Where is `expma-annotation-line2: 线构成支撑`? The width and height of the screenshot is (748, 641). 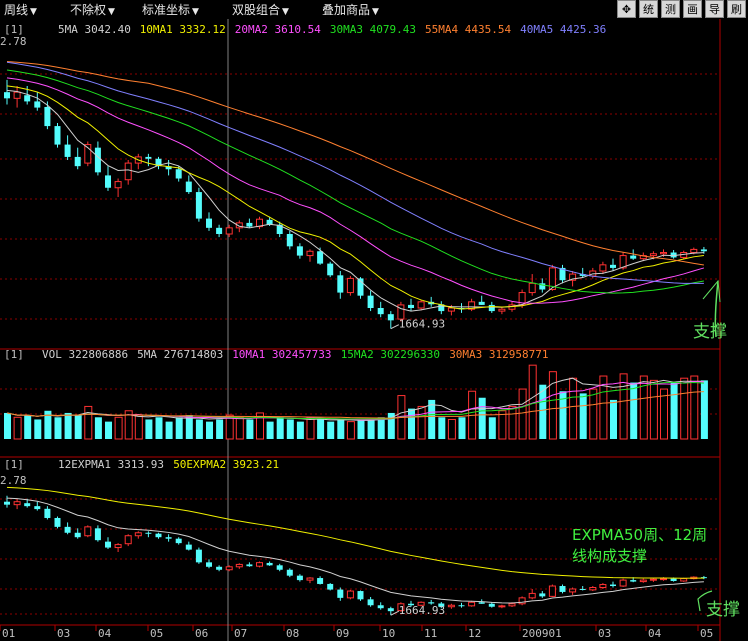 expma-annotation-line2: 线构成支撑 is located at coordinates (609, 556).